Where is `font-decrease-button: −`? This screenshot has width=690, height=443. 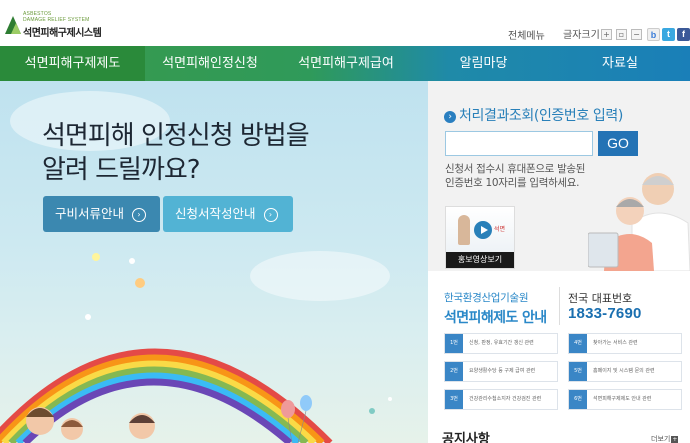
font-decrease-button: − is located at coordinates (636, 34).